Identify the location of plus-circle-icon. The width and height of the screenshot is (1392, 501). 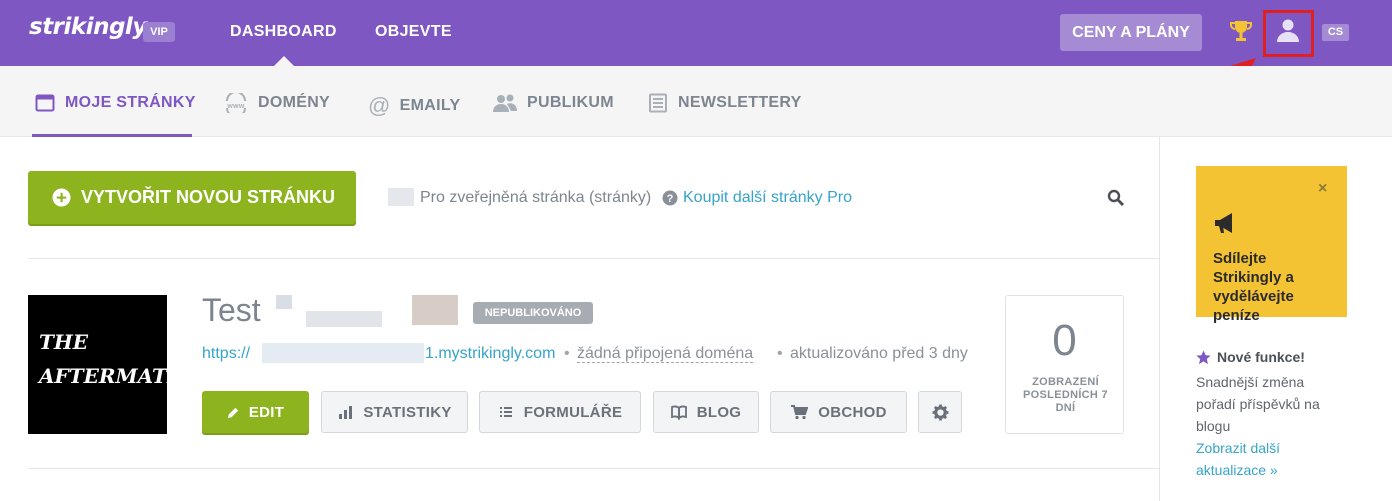
(61, 197).